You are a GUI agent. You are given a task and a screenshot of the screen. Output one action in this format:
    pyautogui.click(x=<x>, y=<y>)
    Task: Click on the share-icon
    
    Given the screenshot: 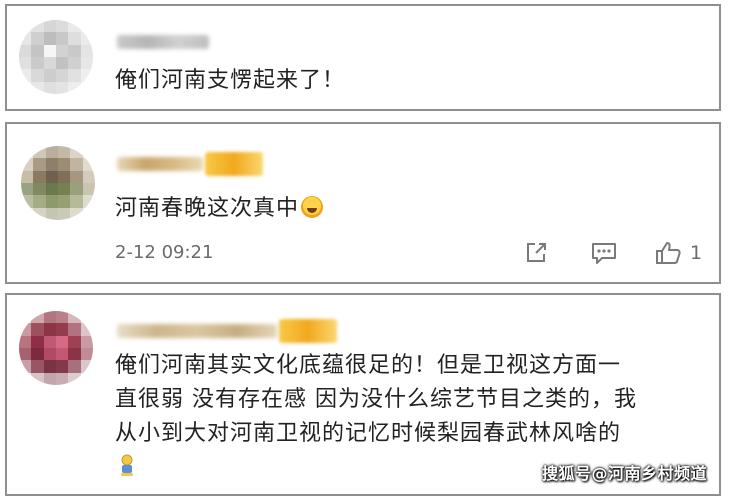 What is the action you would take?
    pyautogui.click(x=536, y=252)
    